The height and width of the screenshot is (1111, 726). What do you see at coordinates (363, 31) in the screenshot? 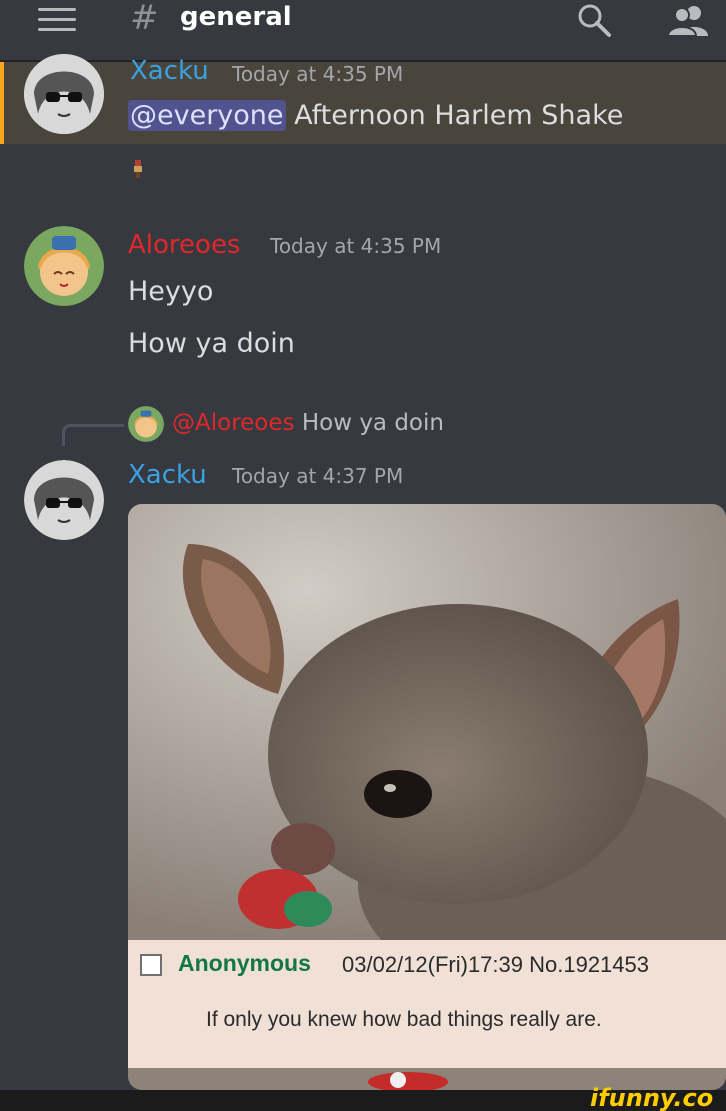
I see `channel-header: # general` at bounding box center [363, 31].